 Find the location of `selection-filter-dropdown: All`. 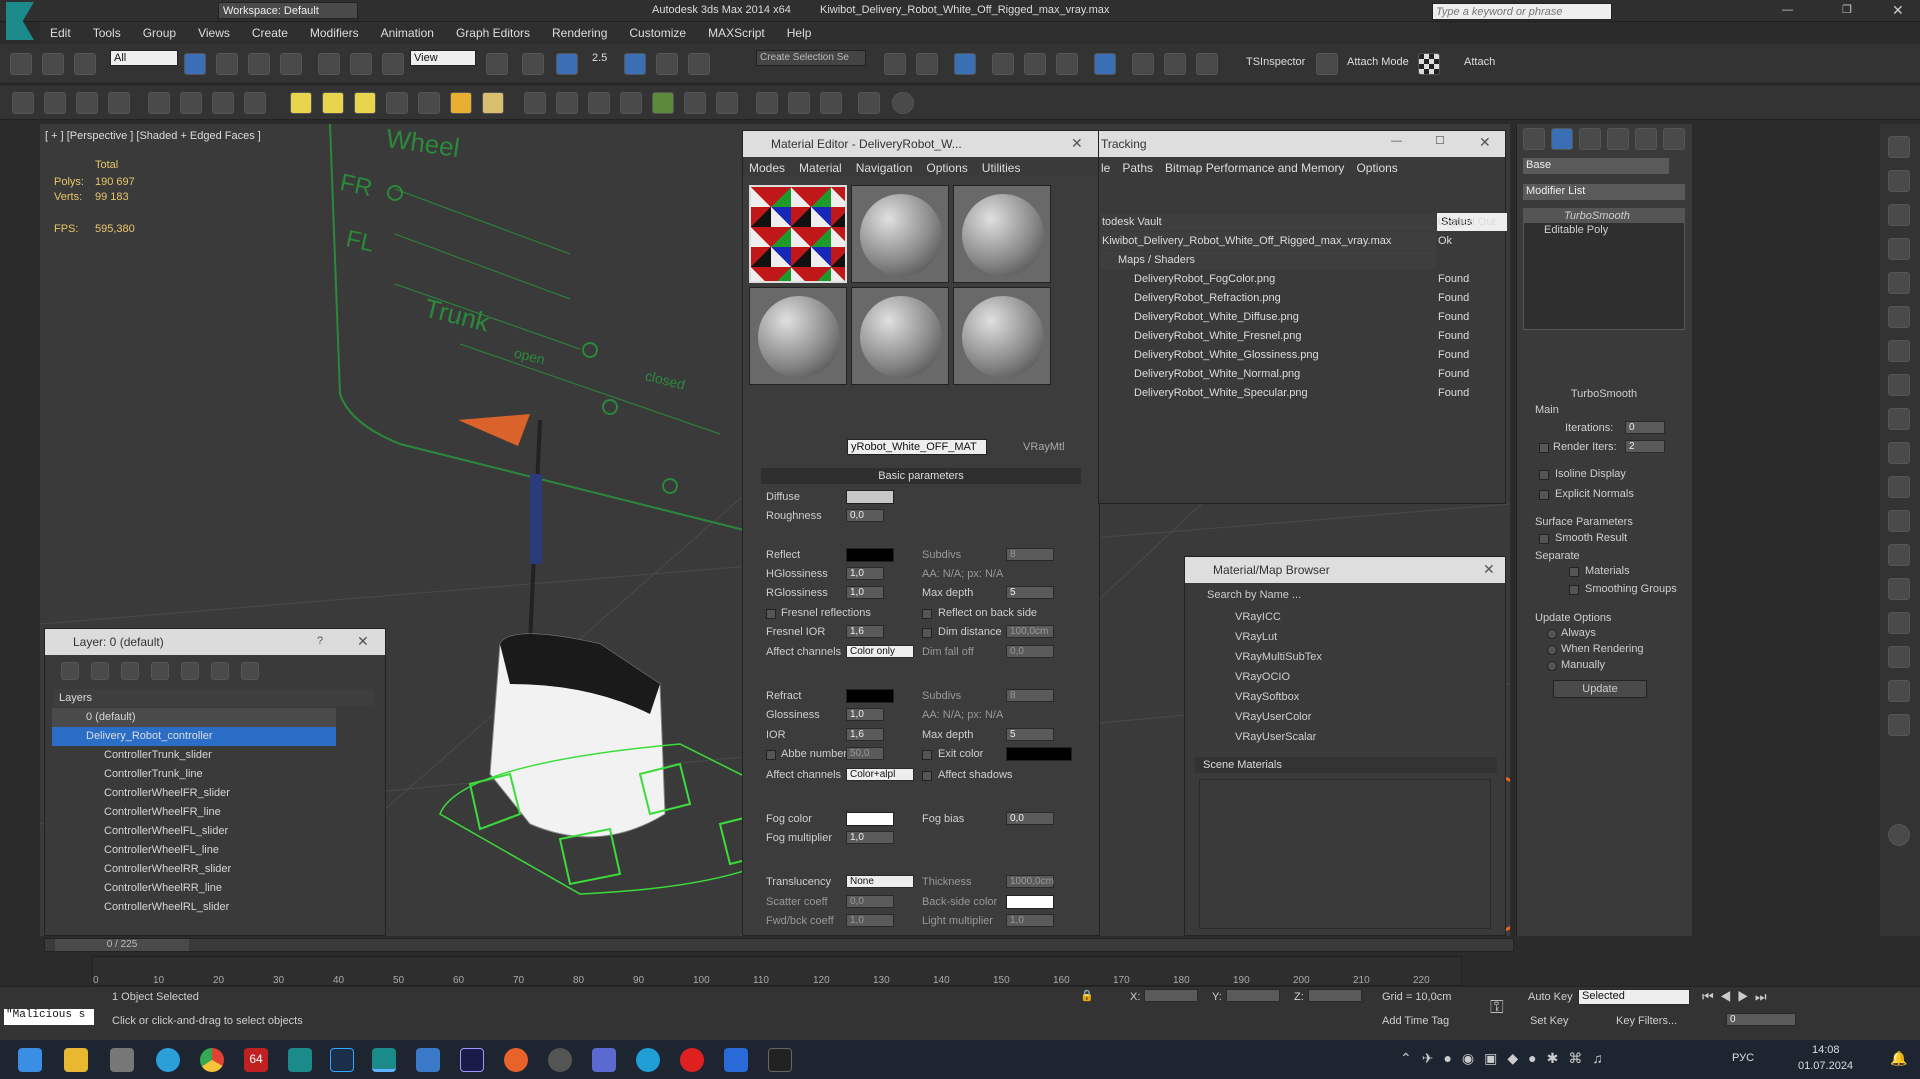

selection-filter-dropdown: All is located at coordinates (144, 58).